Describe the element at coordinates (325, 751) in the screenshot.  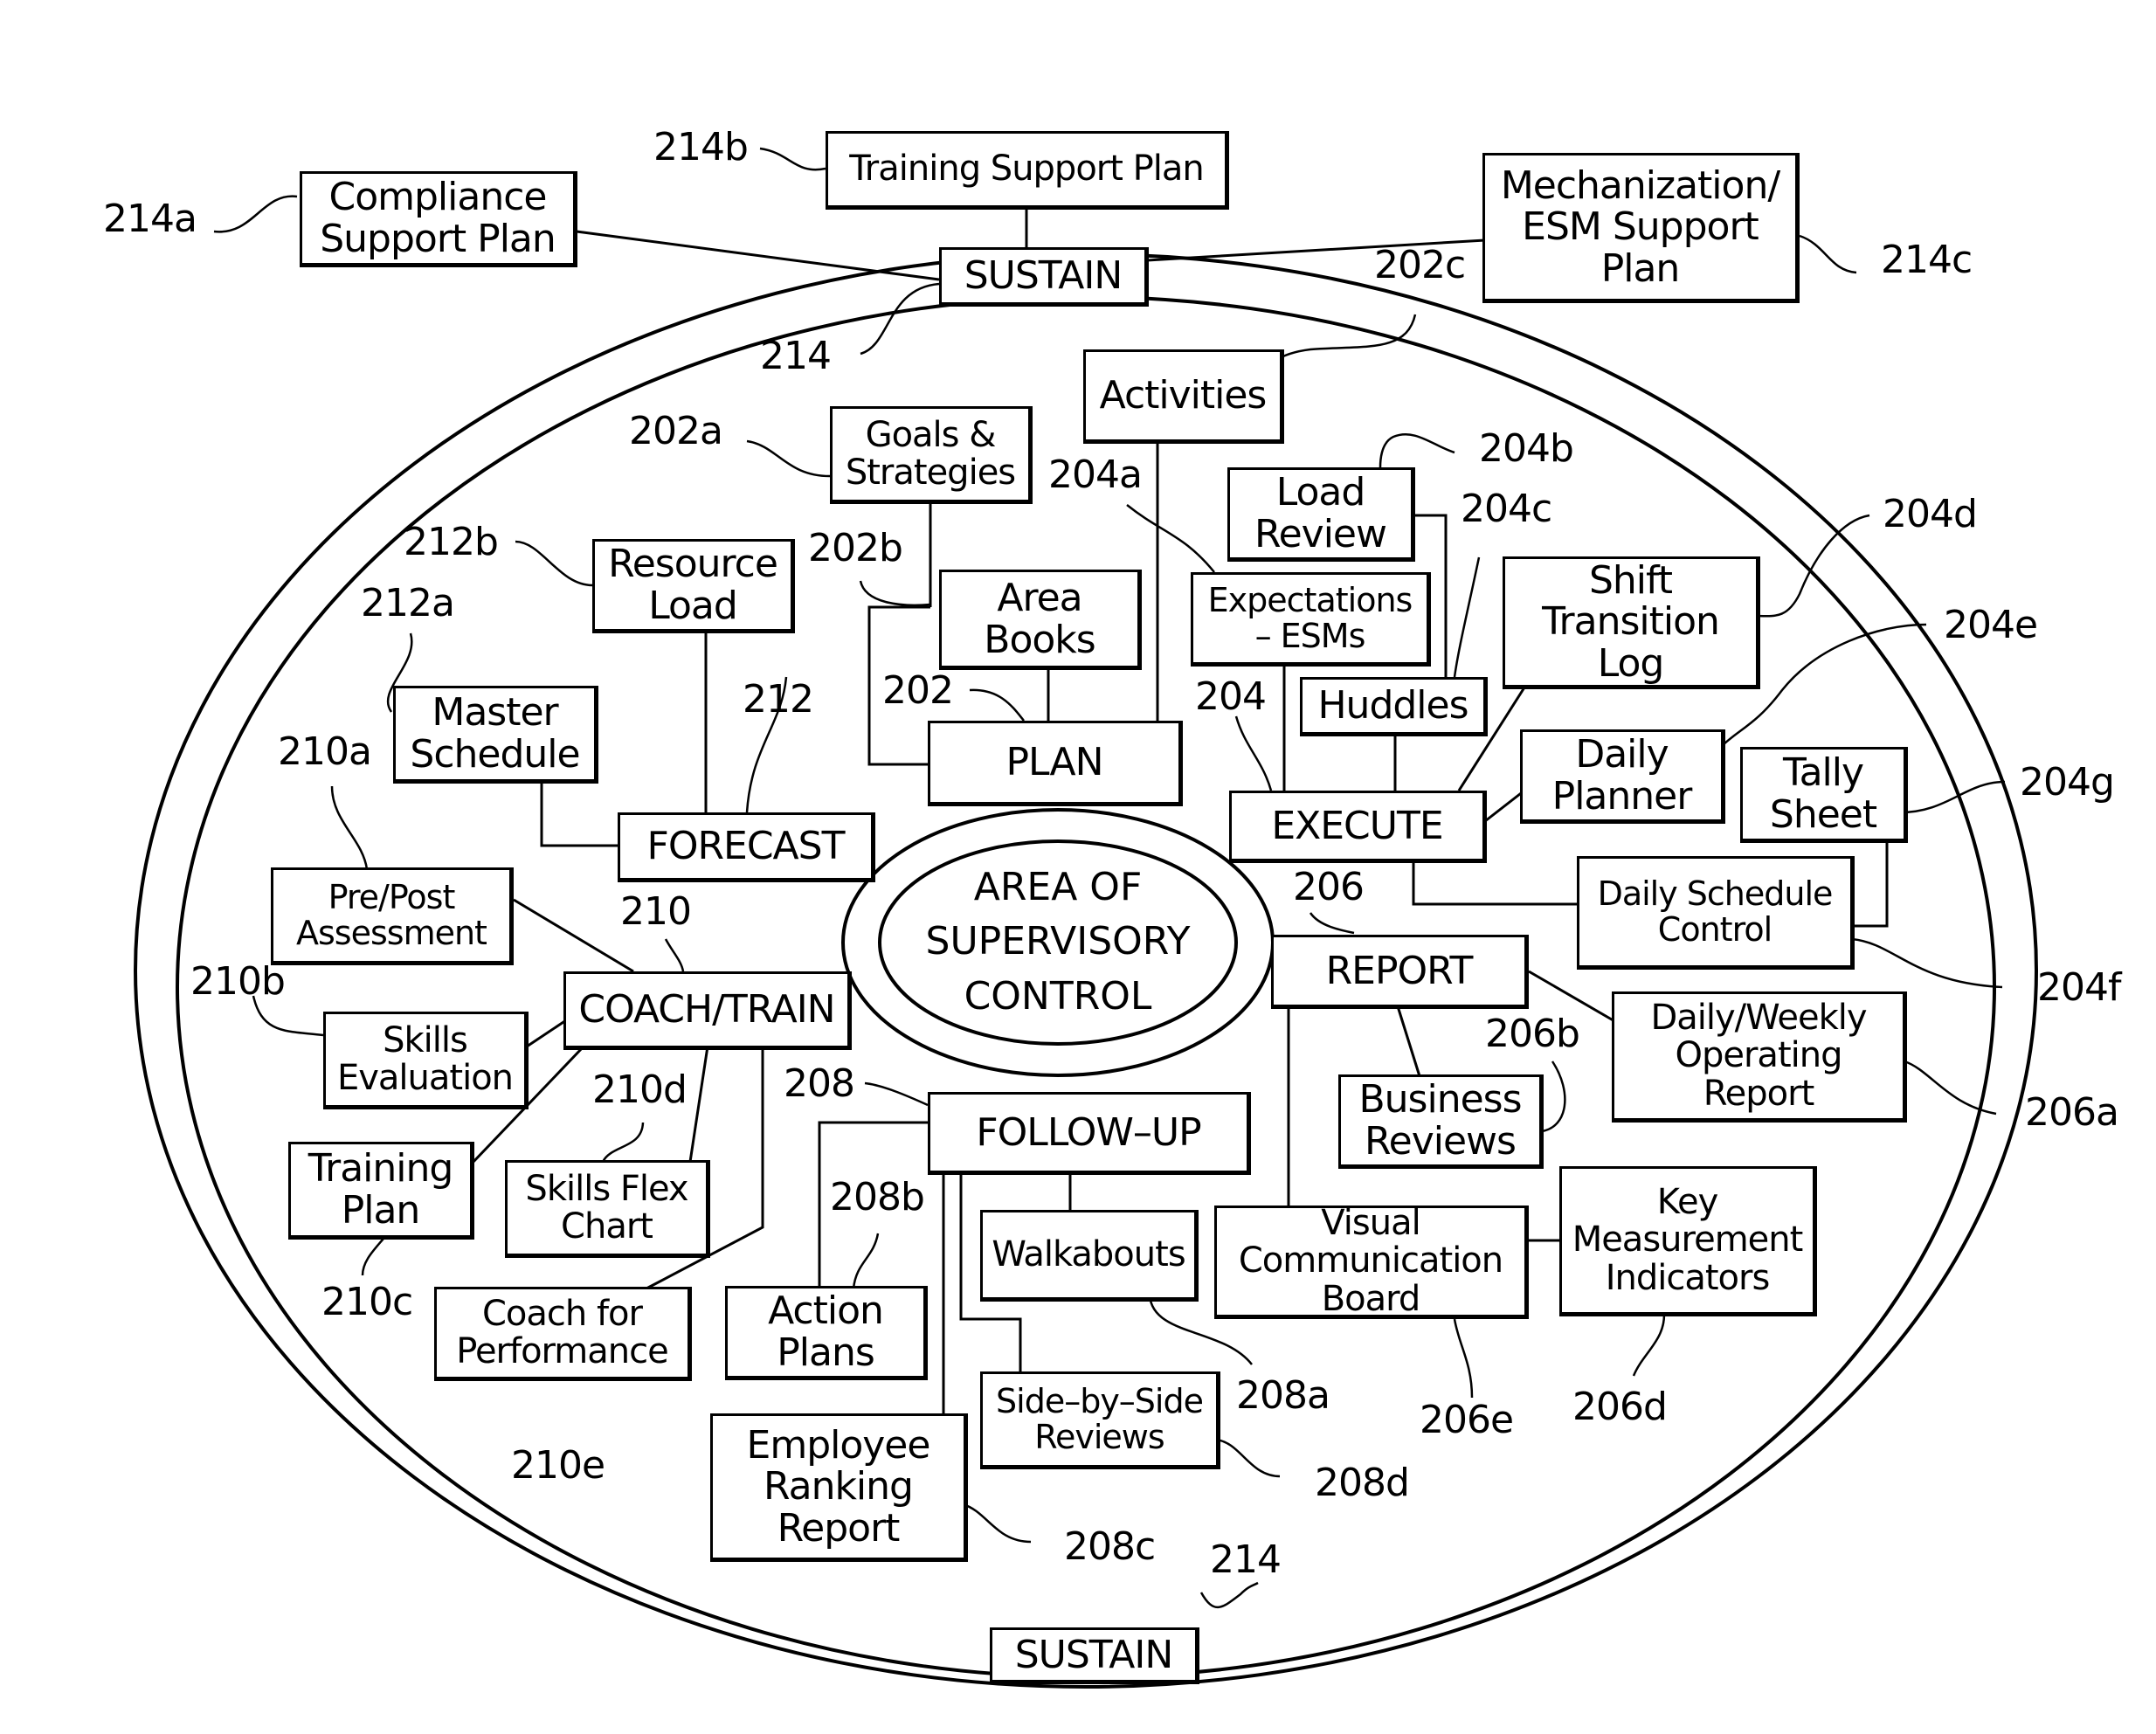
I see `pre-post-assessment-ref: 210a` at that location.